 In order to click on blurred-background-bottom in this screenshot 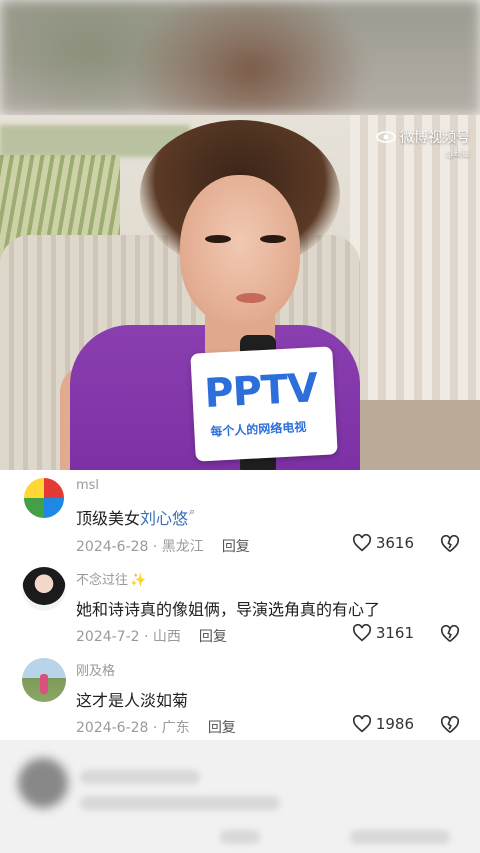, I will do `click(240, 796)`.